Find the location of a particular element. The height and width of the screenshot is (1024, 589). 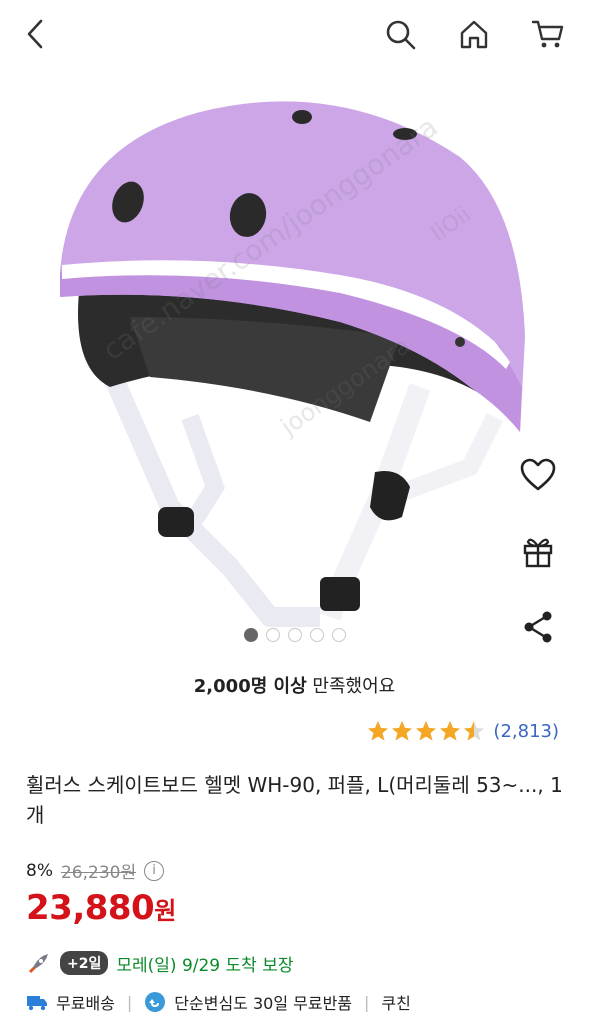

home-icon is located at coordinates (474, 34).